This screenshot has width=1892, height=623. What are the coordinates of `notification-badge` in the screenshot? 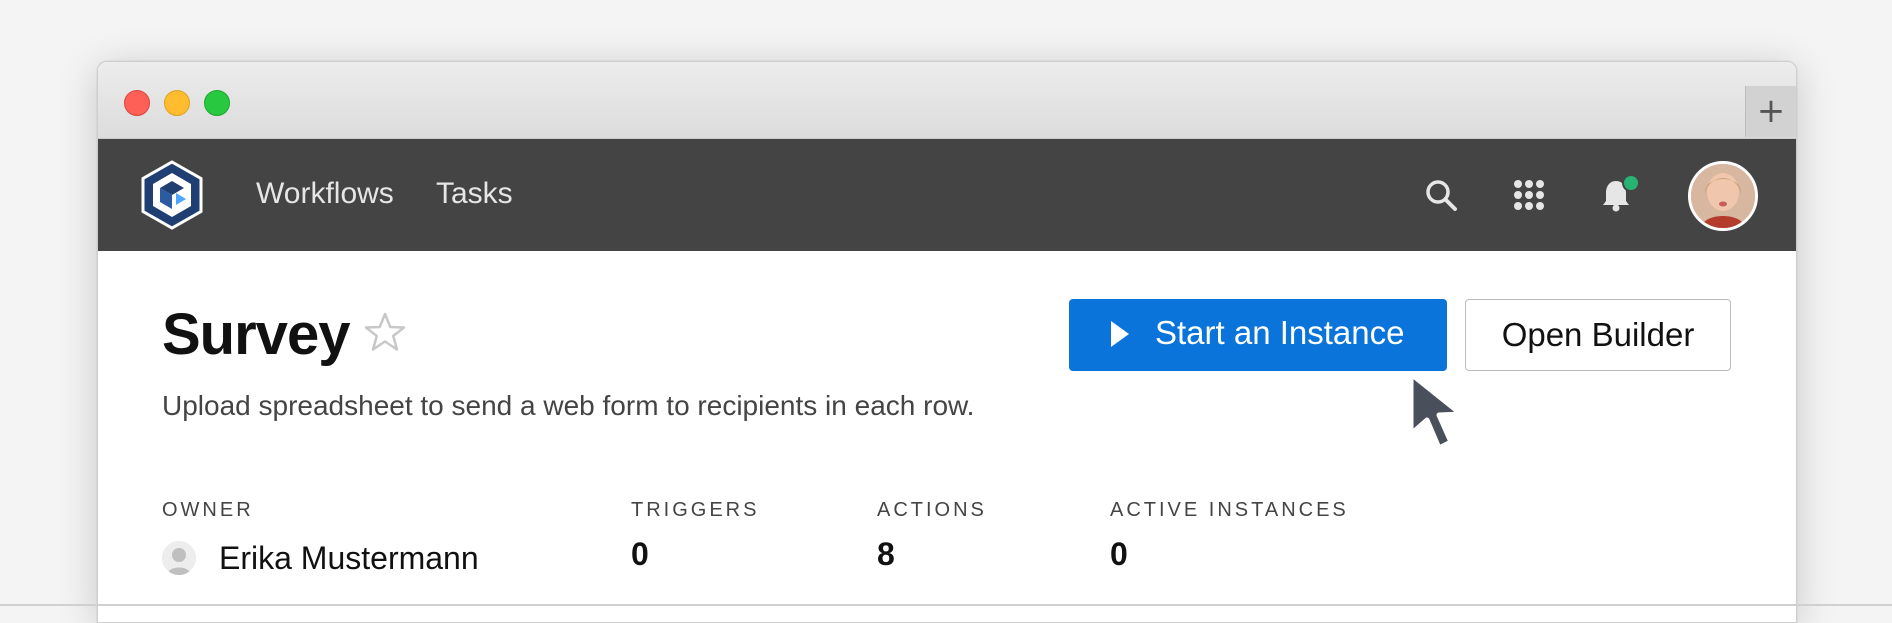 It's located at (1631, 183).